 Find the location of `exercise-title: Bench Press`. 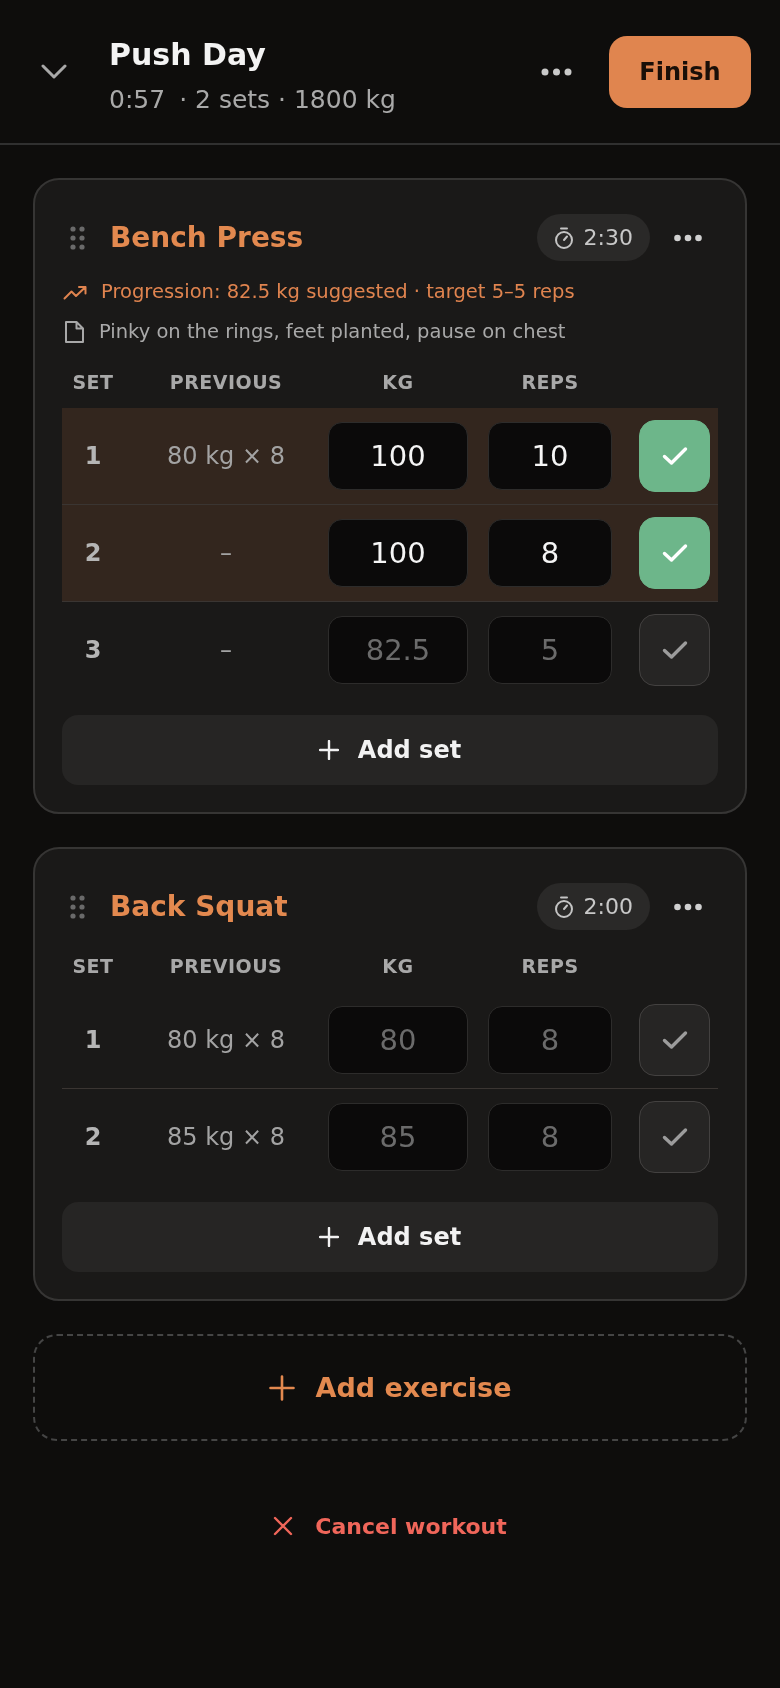

exercise-title: Bench Press is located at coordinates (207, 237).